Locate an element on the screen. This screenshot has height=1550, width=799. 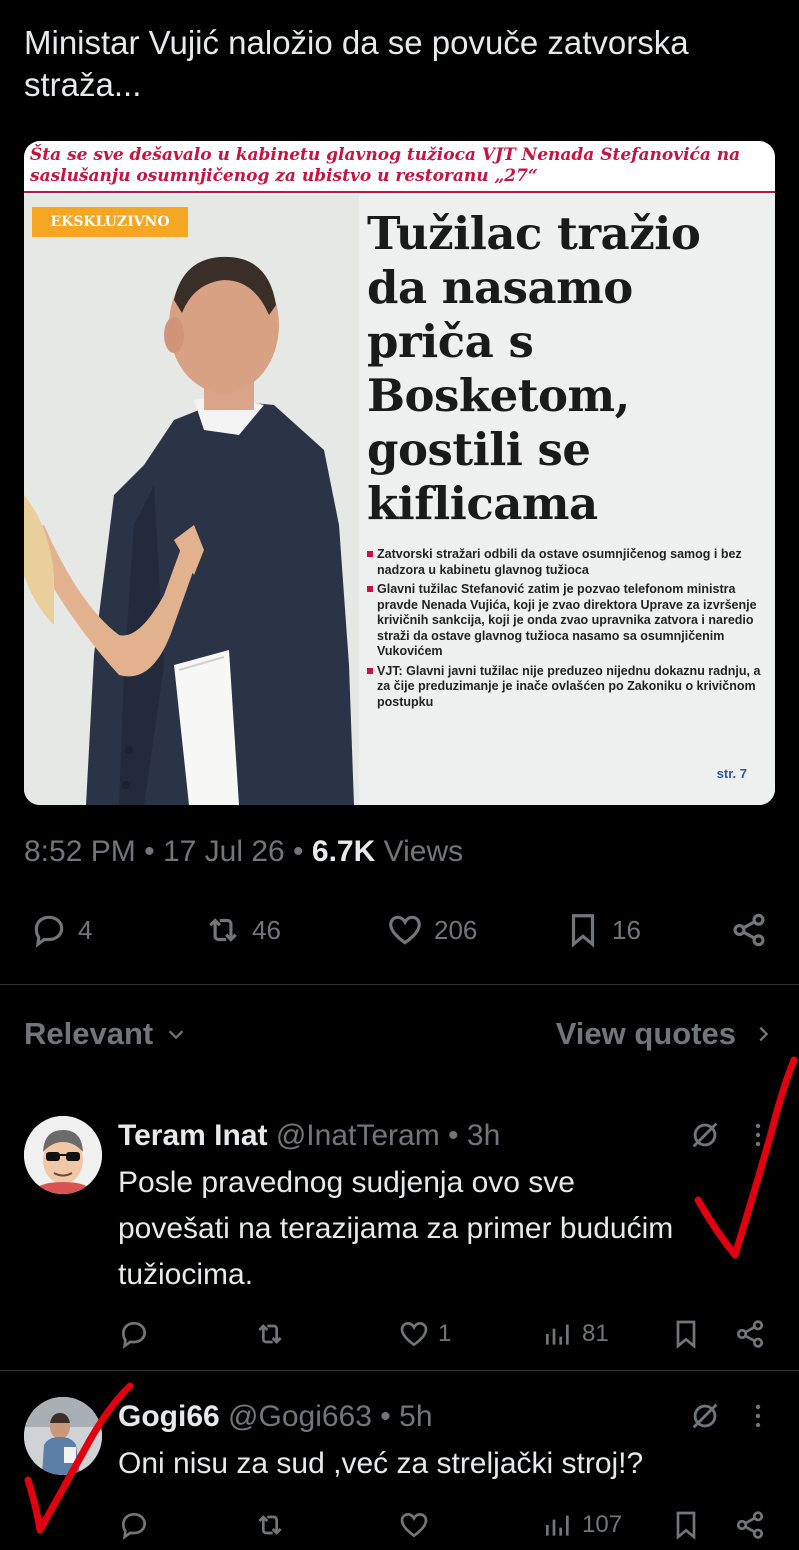
reply-actions: 1 81 is located at coordinates (448, 1334).